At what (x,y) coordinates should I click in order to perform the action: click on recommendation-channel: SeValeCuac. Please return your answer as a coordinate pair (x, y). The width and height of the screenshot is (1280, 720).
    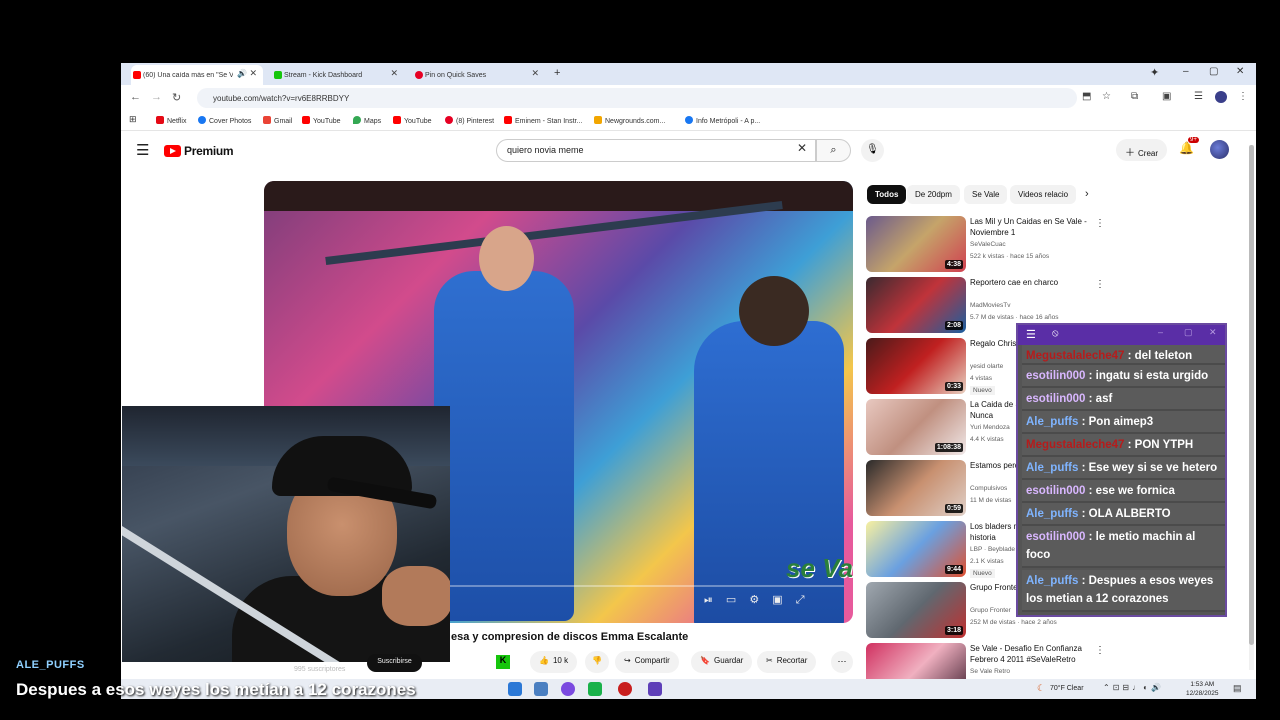
    Looking at the image, I should click on (988, 244).